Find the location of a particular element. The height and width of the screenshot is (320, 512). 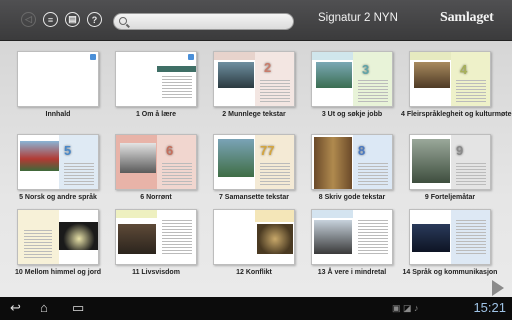

book-title: Signatur 2 NYN is located at coordinates (358, 18).